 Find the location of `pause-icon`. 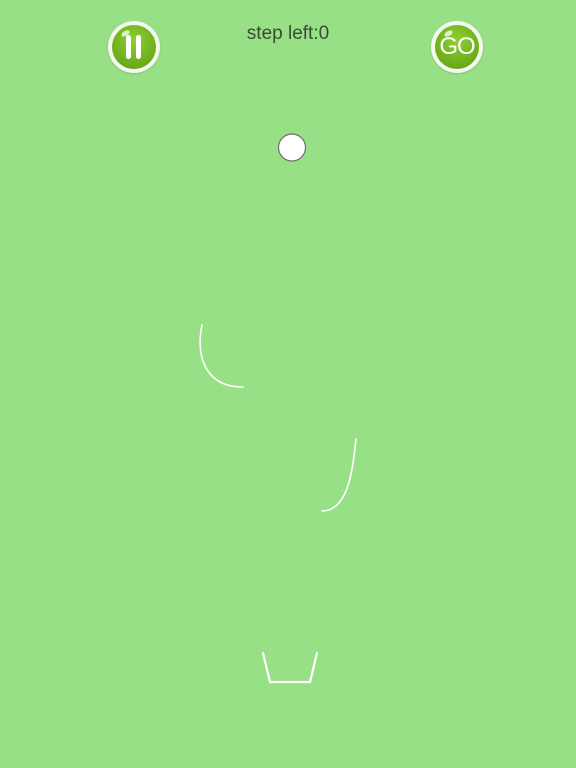

pause-icon is located at coordinates (134, 47).